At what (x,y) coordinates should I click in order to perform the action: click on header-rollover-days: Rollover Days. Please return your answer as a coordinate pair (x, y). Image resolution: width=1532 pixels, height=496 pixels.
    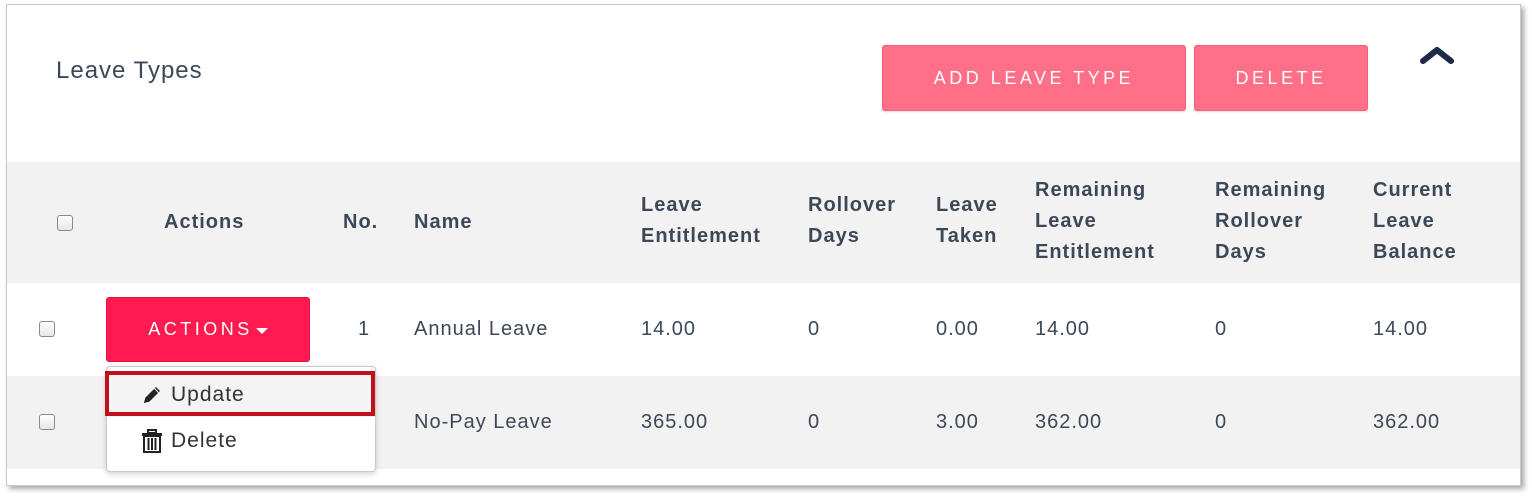
    Looking at the image, I should click on (852, 220).